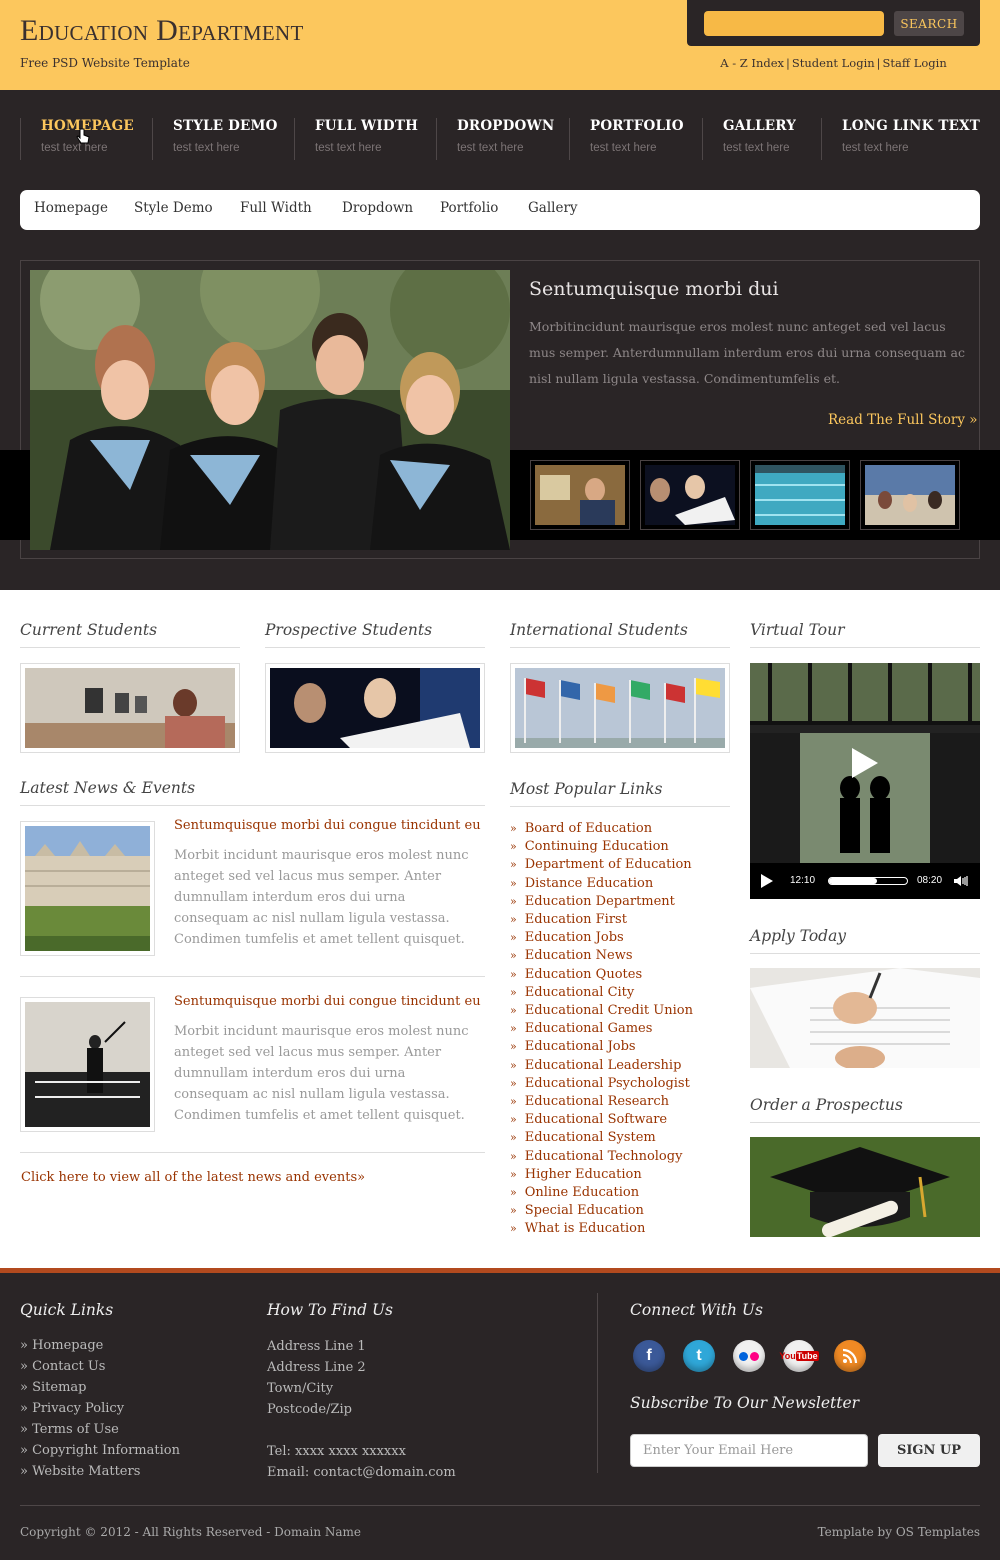  I want to click on footer-link: » Terms of Use, so click(100, 1429).